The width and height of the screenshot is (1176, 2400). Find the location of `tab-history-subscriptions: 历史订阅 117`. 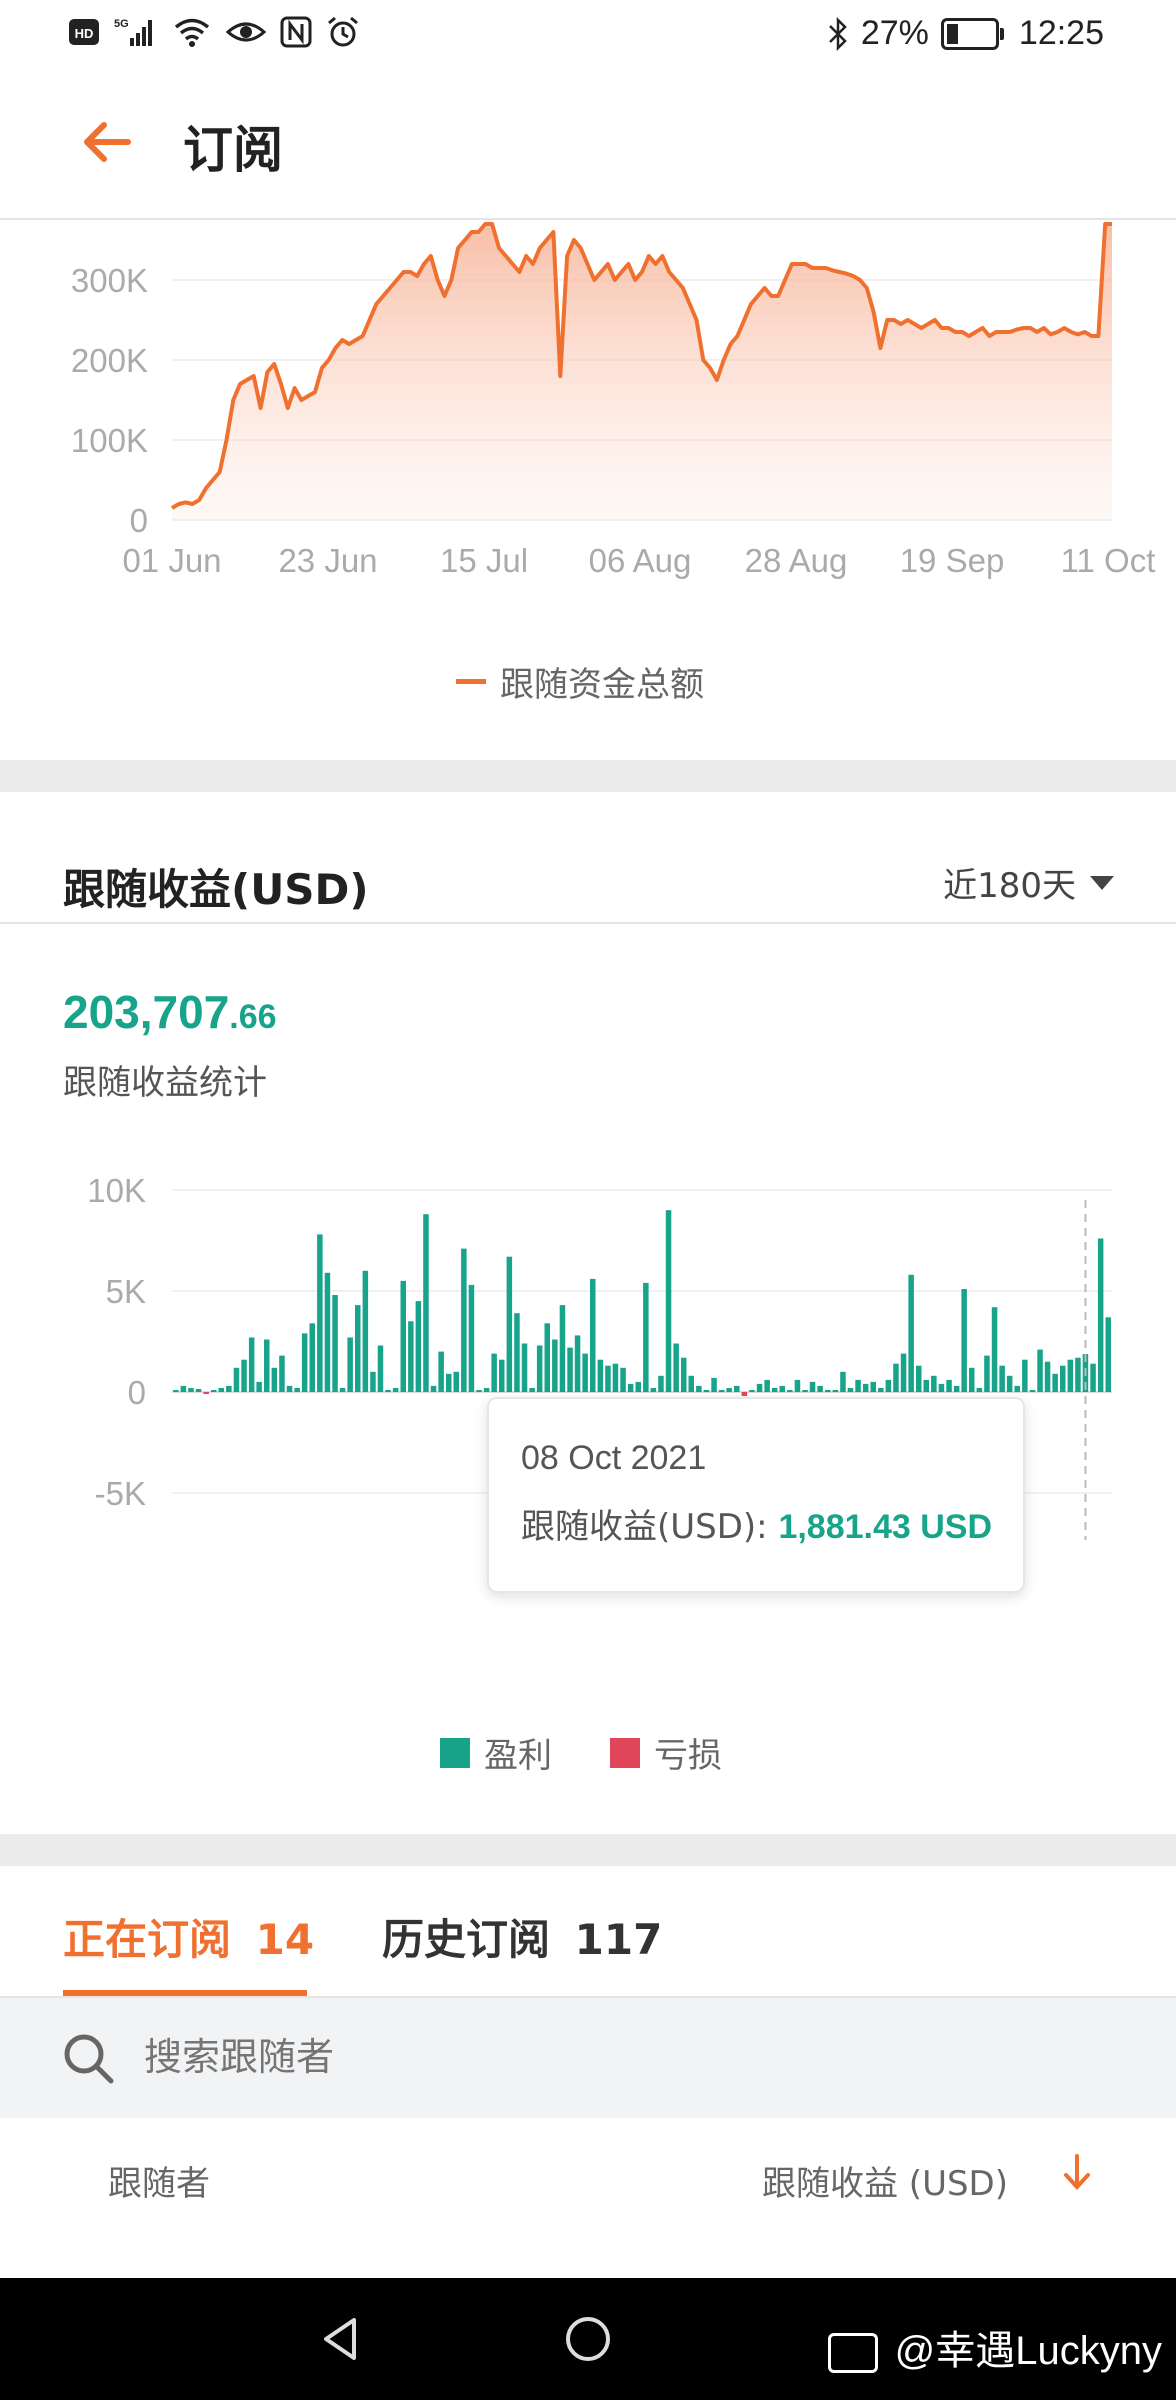

tab-history-subscriptions: 历史订阅 117 is located at coordinates (522, 1936).